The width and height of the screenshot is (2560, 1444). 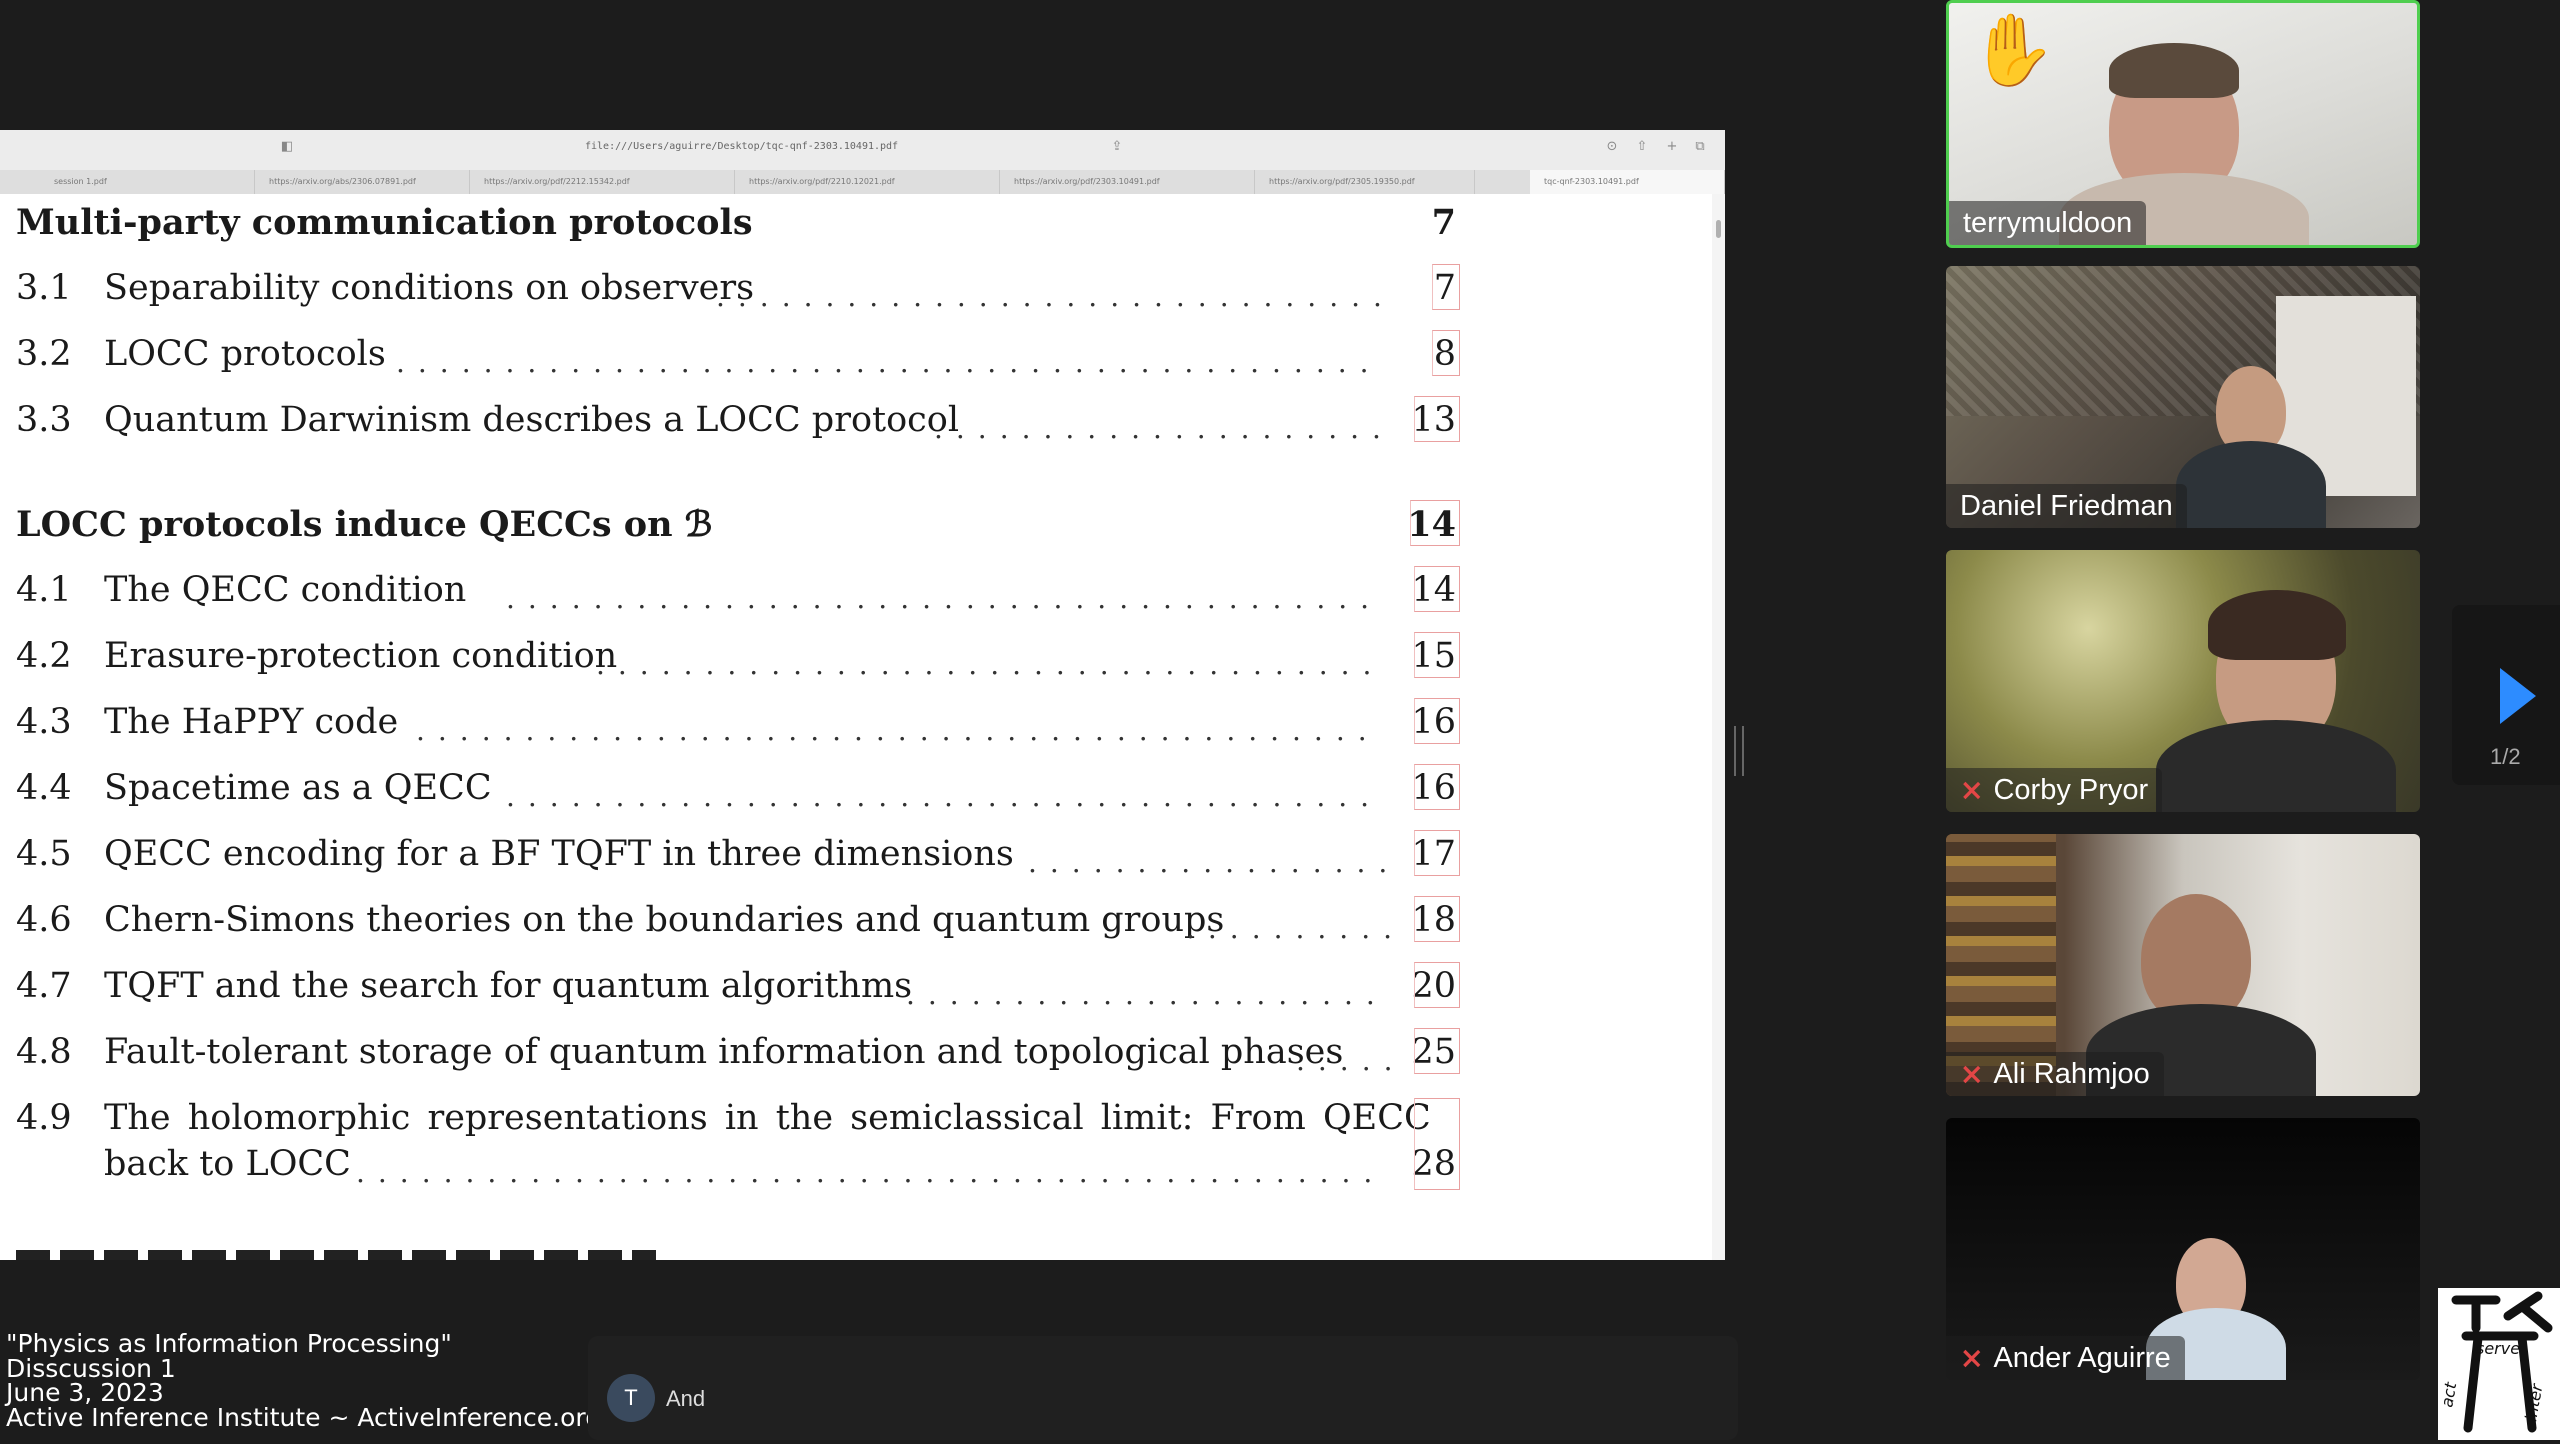 I want to click on cut-off-heading, so click(x=336, y=1253).